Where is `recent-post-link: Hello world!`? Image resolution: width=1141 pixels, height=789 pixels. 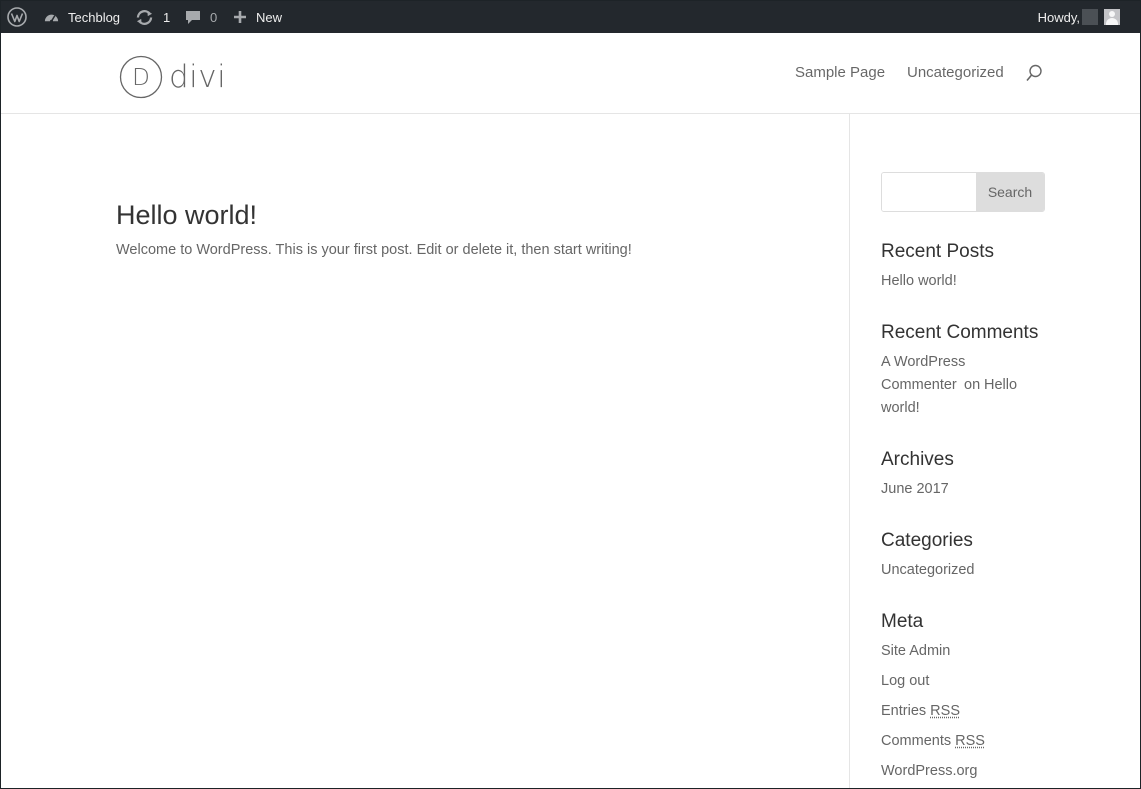
recent-post-link: Hello world! is located at coordinates (919, 281).